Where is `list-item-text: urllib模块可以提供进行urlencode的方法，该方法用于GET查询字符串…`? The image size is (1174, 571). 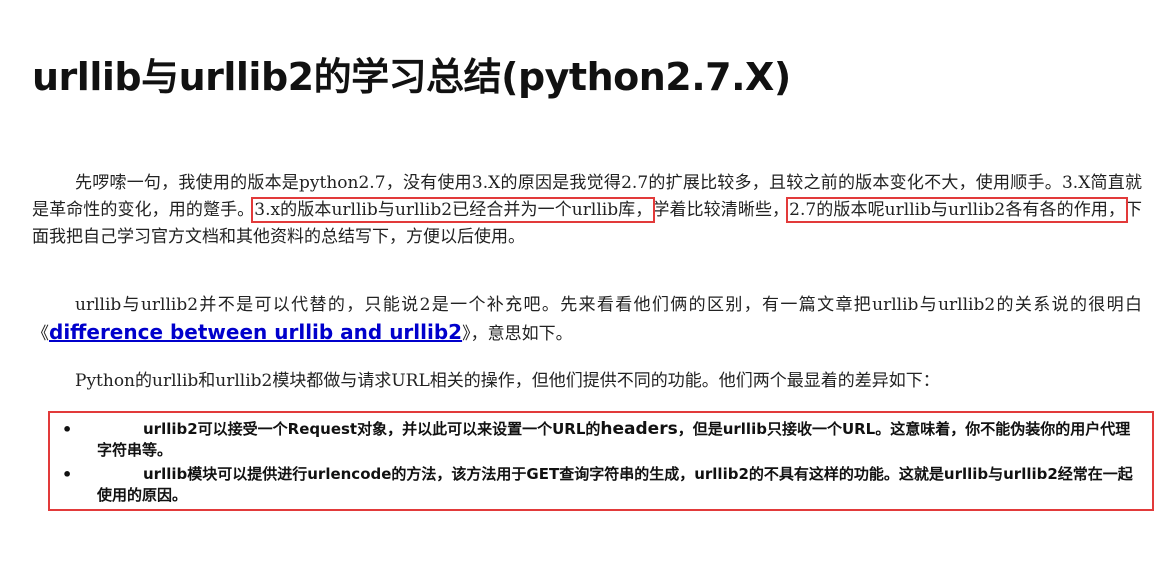 list-item-text: urllib模块可以提供进行urlencode的方法，该方法用于GET查询字符串… is located at coordinates (615, 484).